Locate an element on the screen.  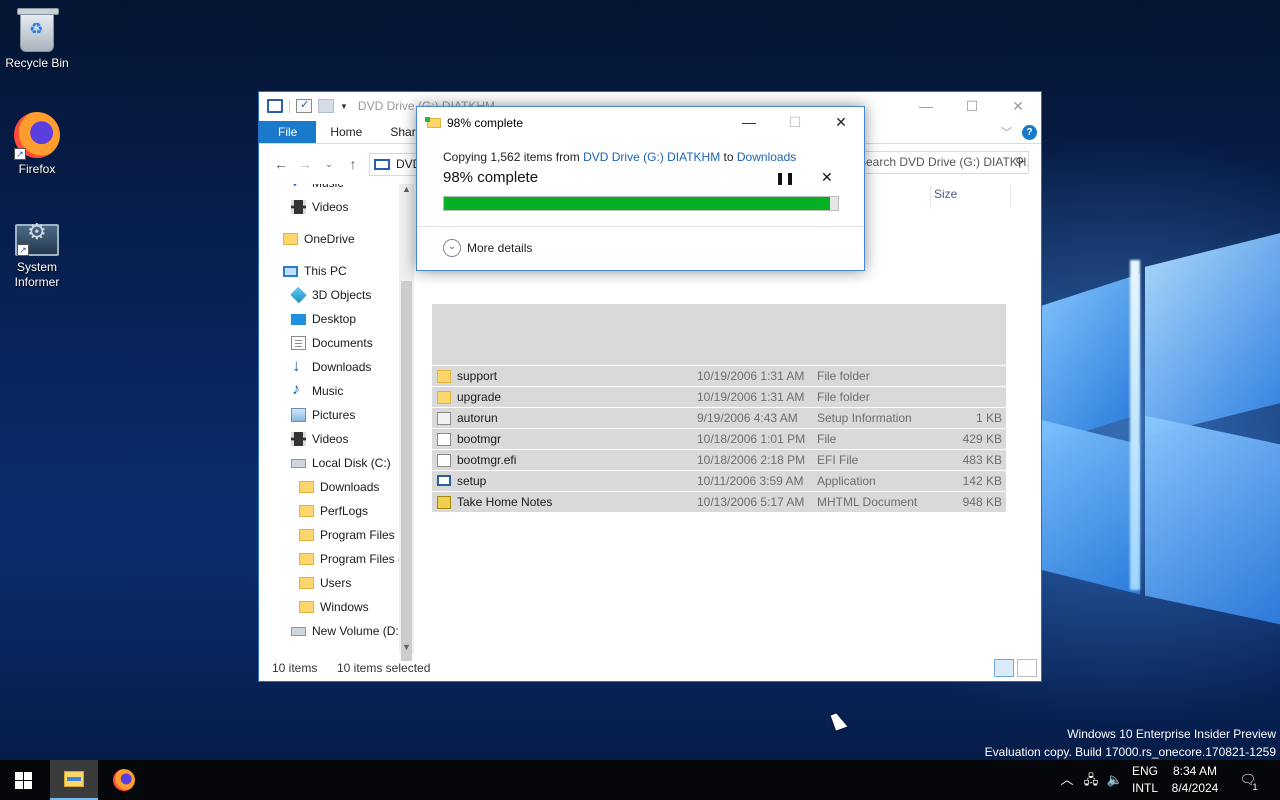
nav-item-windows: Windows is located at coordinates (334, 607).